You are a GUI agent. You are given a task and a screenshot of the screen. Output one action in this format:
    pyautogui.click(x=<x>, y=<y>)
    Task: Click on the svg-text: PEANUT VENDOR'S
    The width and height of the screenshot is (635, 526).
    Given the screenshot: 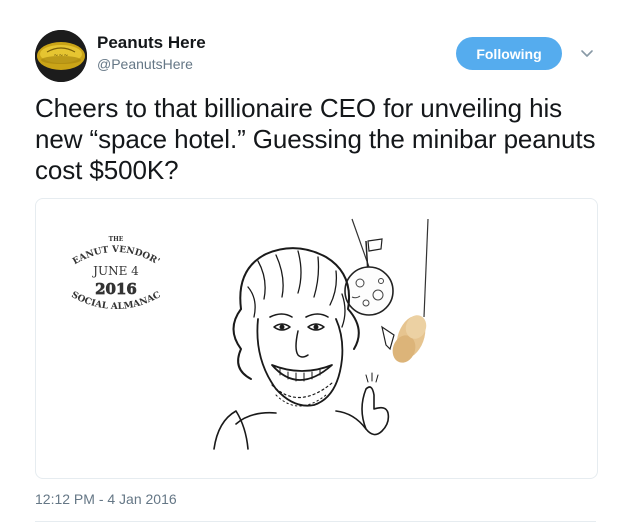 What is the action you would take?
    pyautogui.click(x=98, y=233)
    